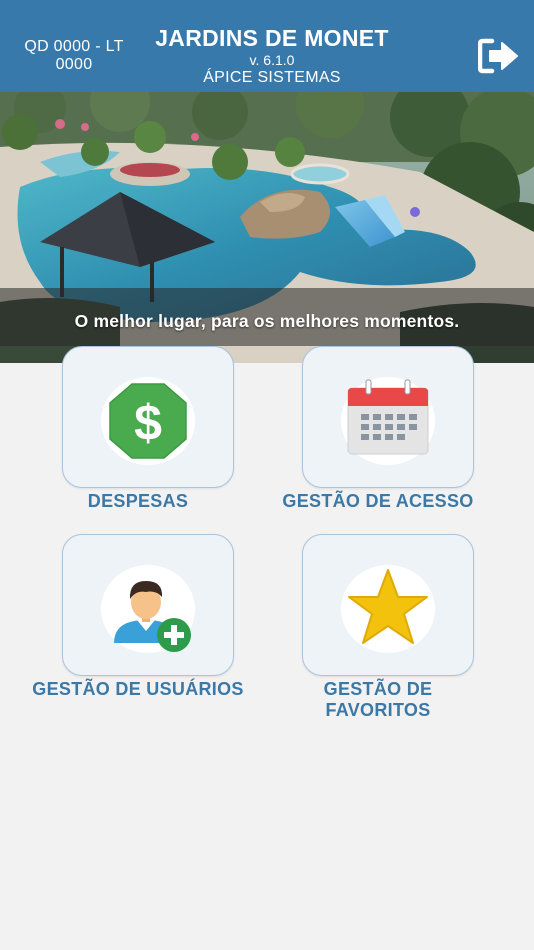 This screenshot has height=950, width=534. What do you see at coordinates (272, 38) in the screenshot?
I see `app-title: JARDINS DE MONET` at bounding box center [272, 38].